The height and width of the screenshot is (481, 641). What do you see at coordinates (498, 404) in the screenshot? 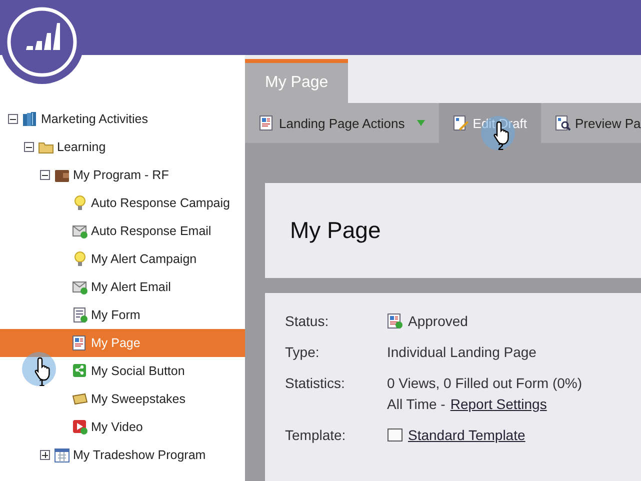
I see `report-settings-link: Report Settings` at bounding box center [498, 404].